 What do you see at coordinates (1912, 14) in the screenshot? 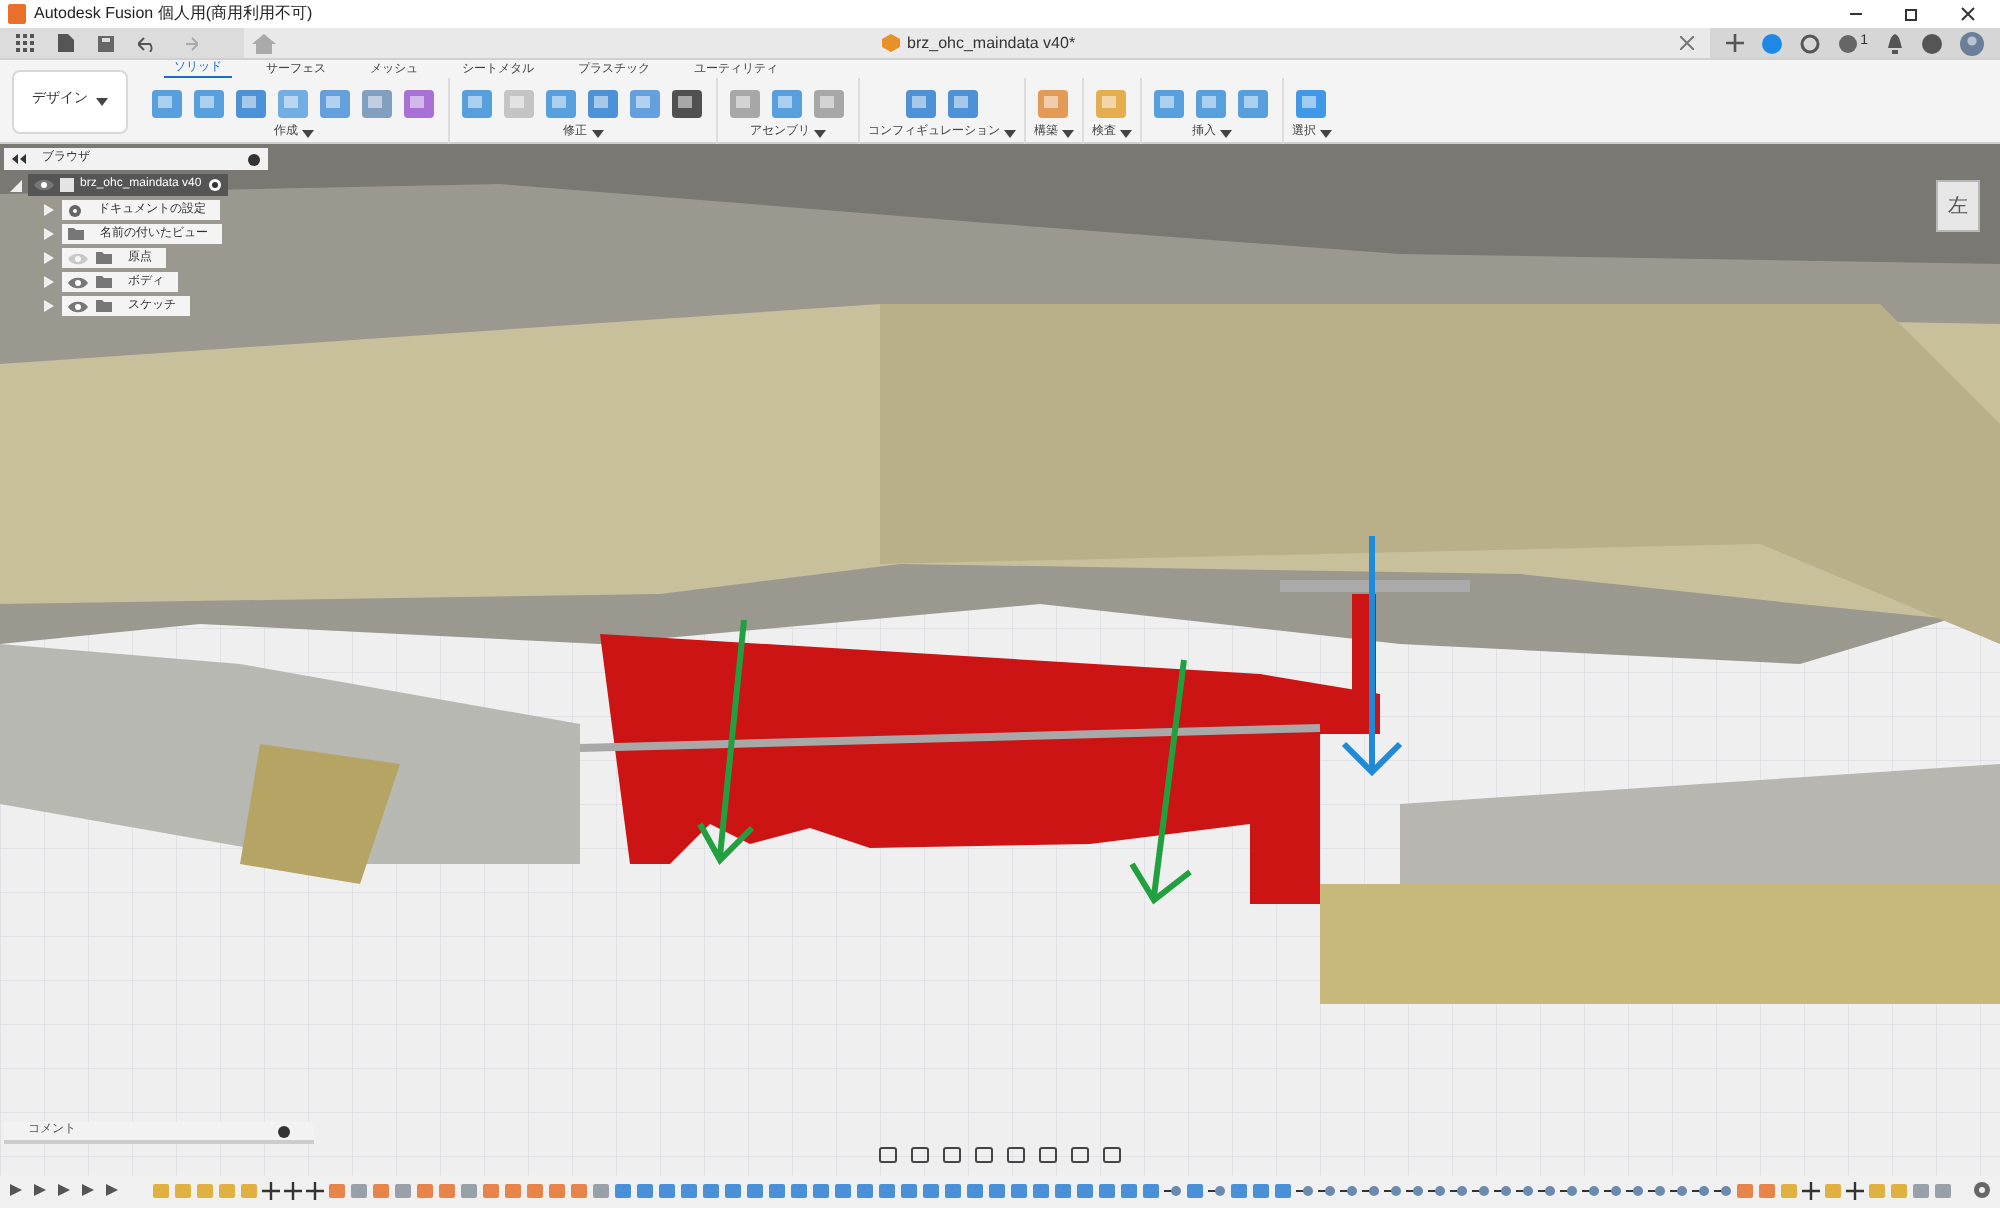
I see `restore-icon` at bounding box center [1912, 14].